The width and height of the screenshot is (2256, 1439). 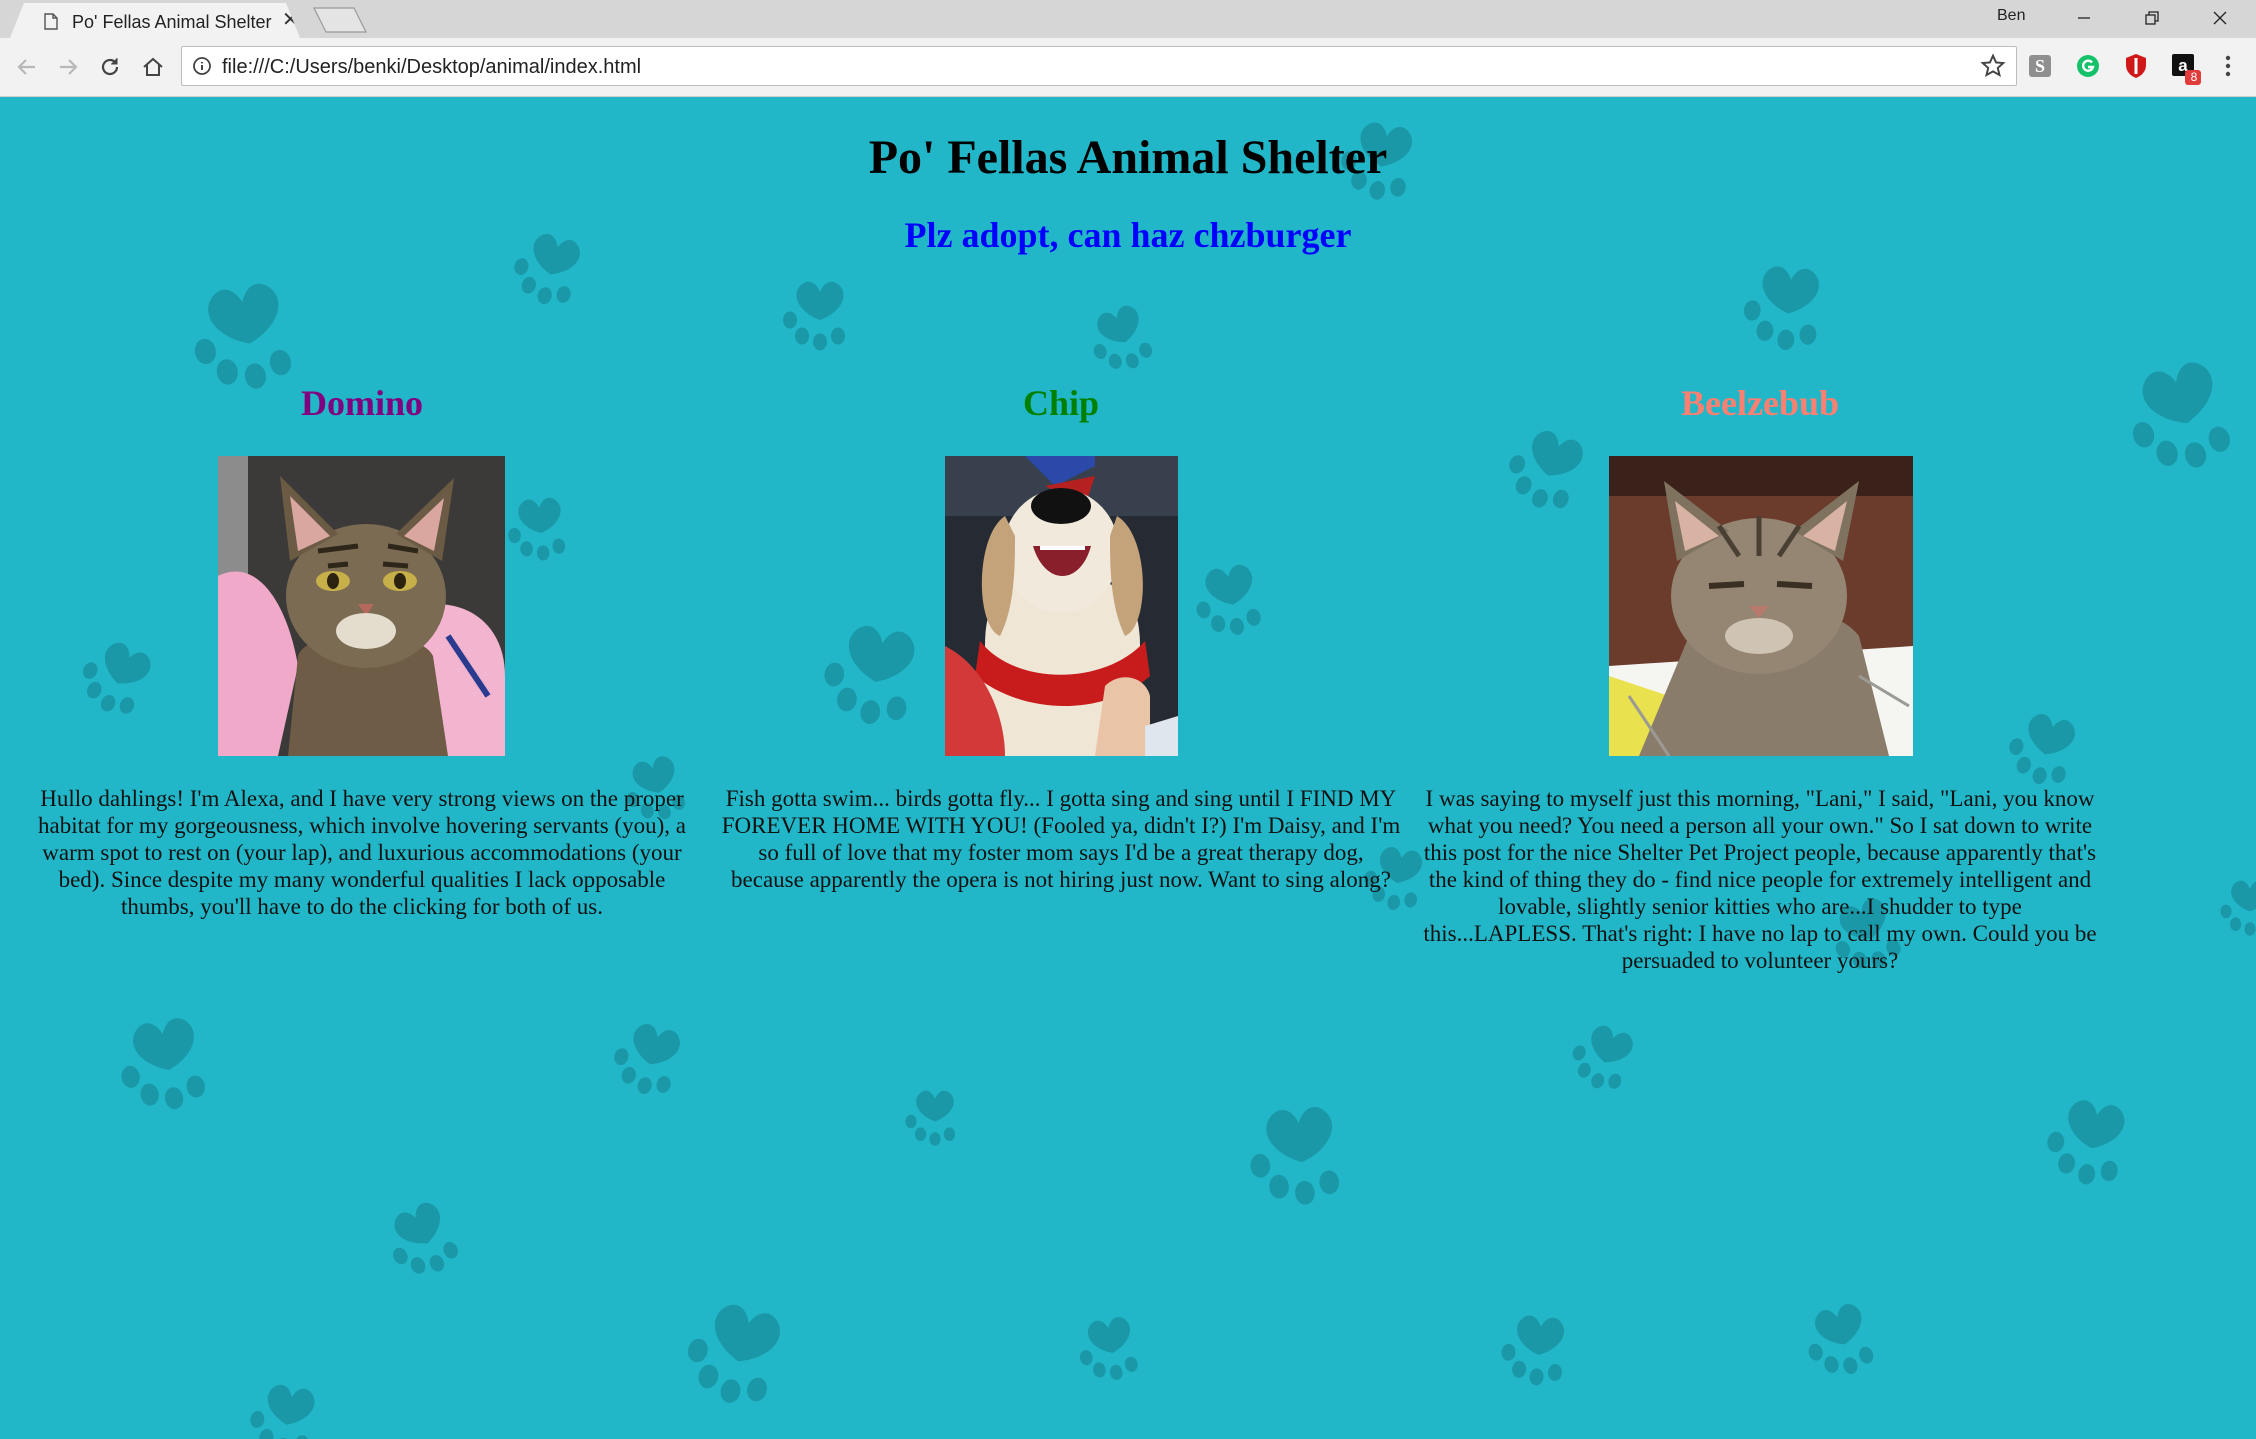 What do you see at coordinates (340, 20) in the screenshot?
I see `new-tab-button` at bounding box center [340, 20].